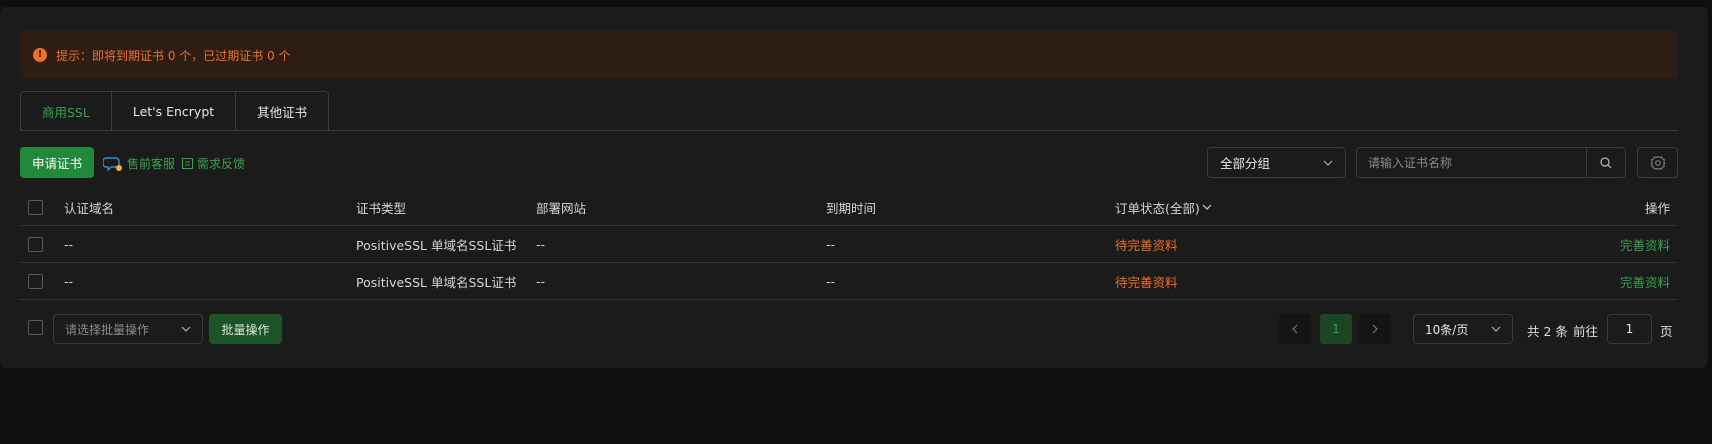 Image resolution: width=1712 pixels, height=444 pixels. I want to click on apply-cert-button: 申请证书, so click(57, 162).